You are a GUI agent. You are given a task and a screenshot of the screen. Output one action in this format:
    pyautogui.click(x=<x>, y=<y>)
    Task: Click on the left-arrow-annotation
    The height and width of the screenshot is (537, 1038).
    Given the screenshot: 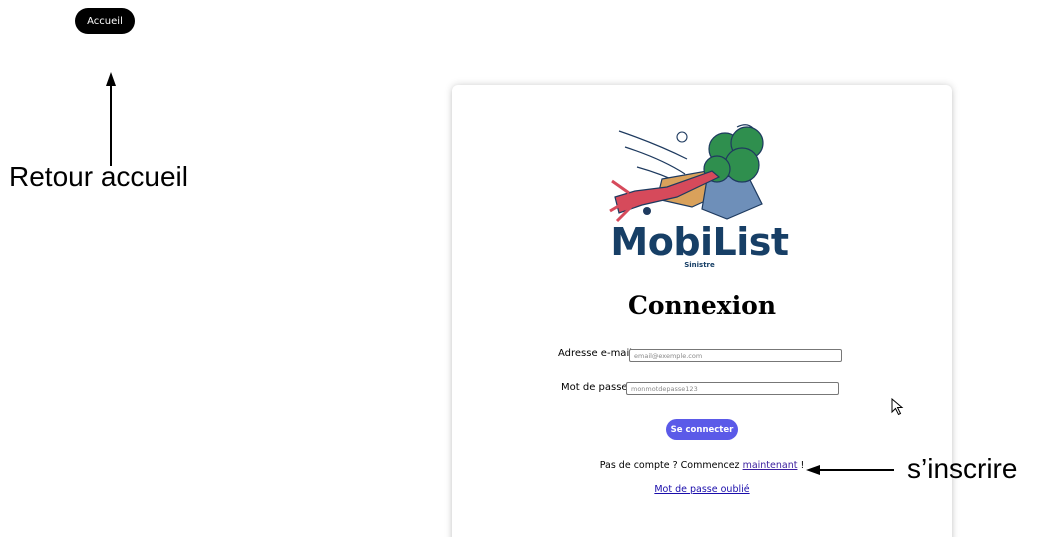 What is the action you would take?
    pyautogui.click(x=850, y=470)
    